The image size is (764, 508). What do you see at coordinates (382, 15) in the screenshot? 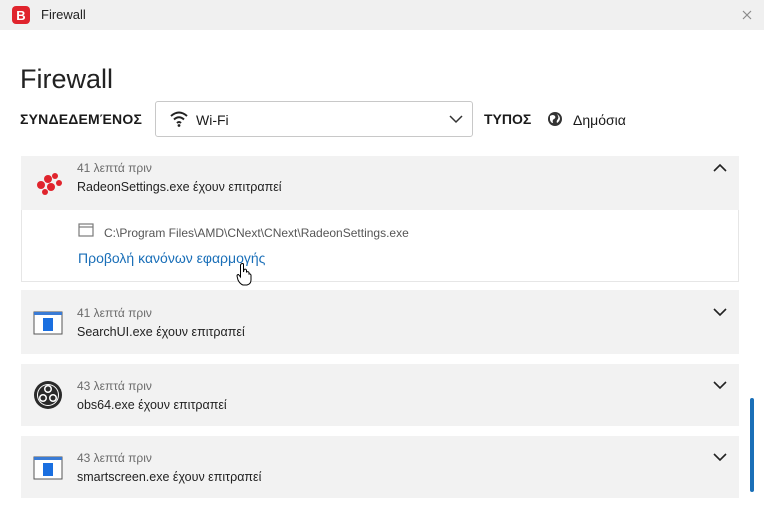
I see `title-bar: B Firewall` at bounding box center [382, 15].